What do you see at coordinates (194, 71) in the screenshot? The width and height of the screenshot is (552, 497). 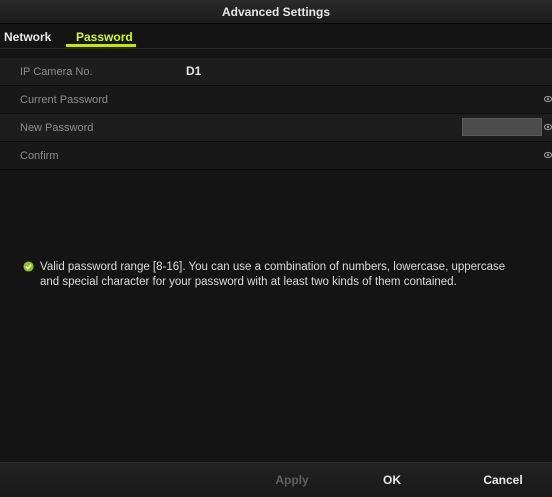 I see `camera-no-value: D1` at bounding box center [194, 71].